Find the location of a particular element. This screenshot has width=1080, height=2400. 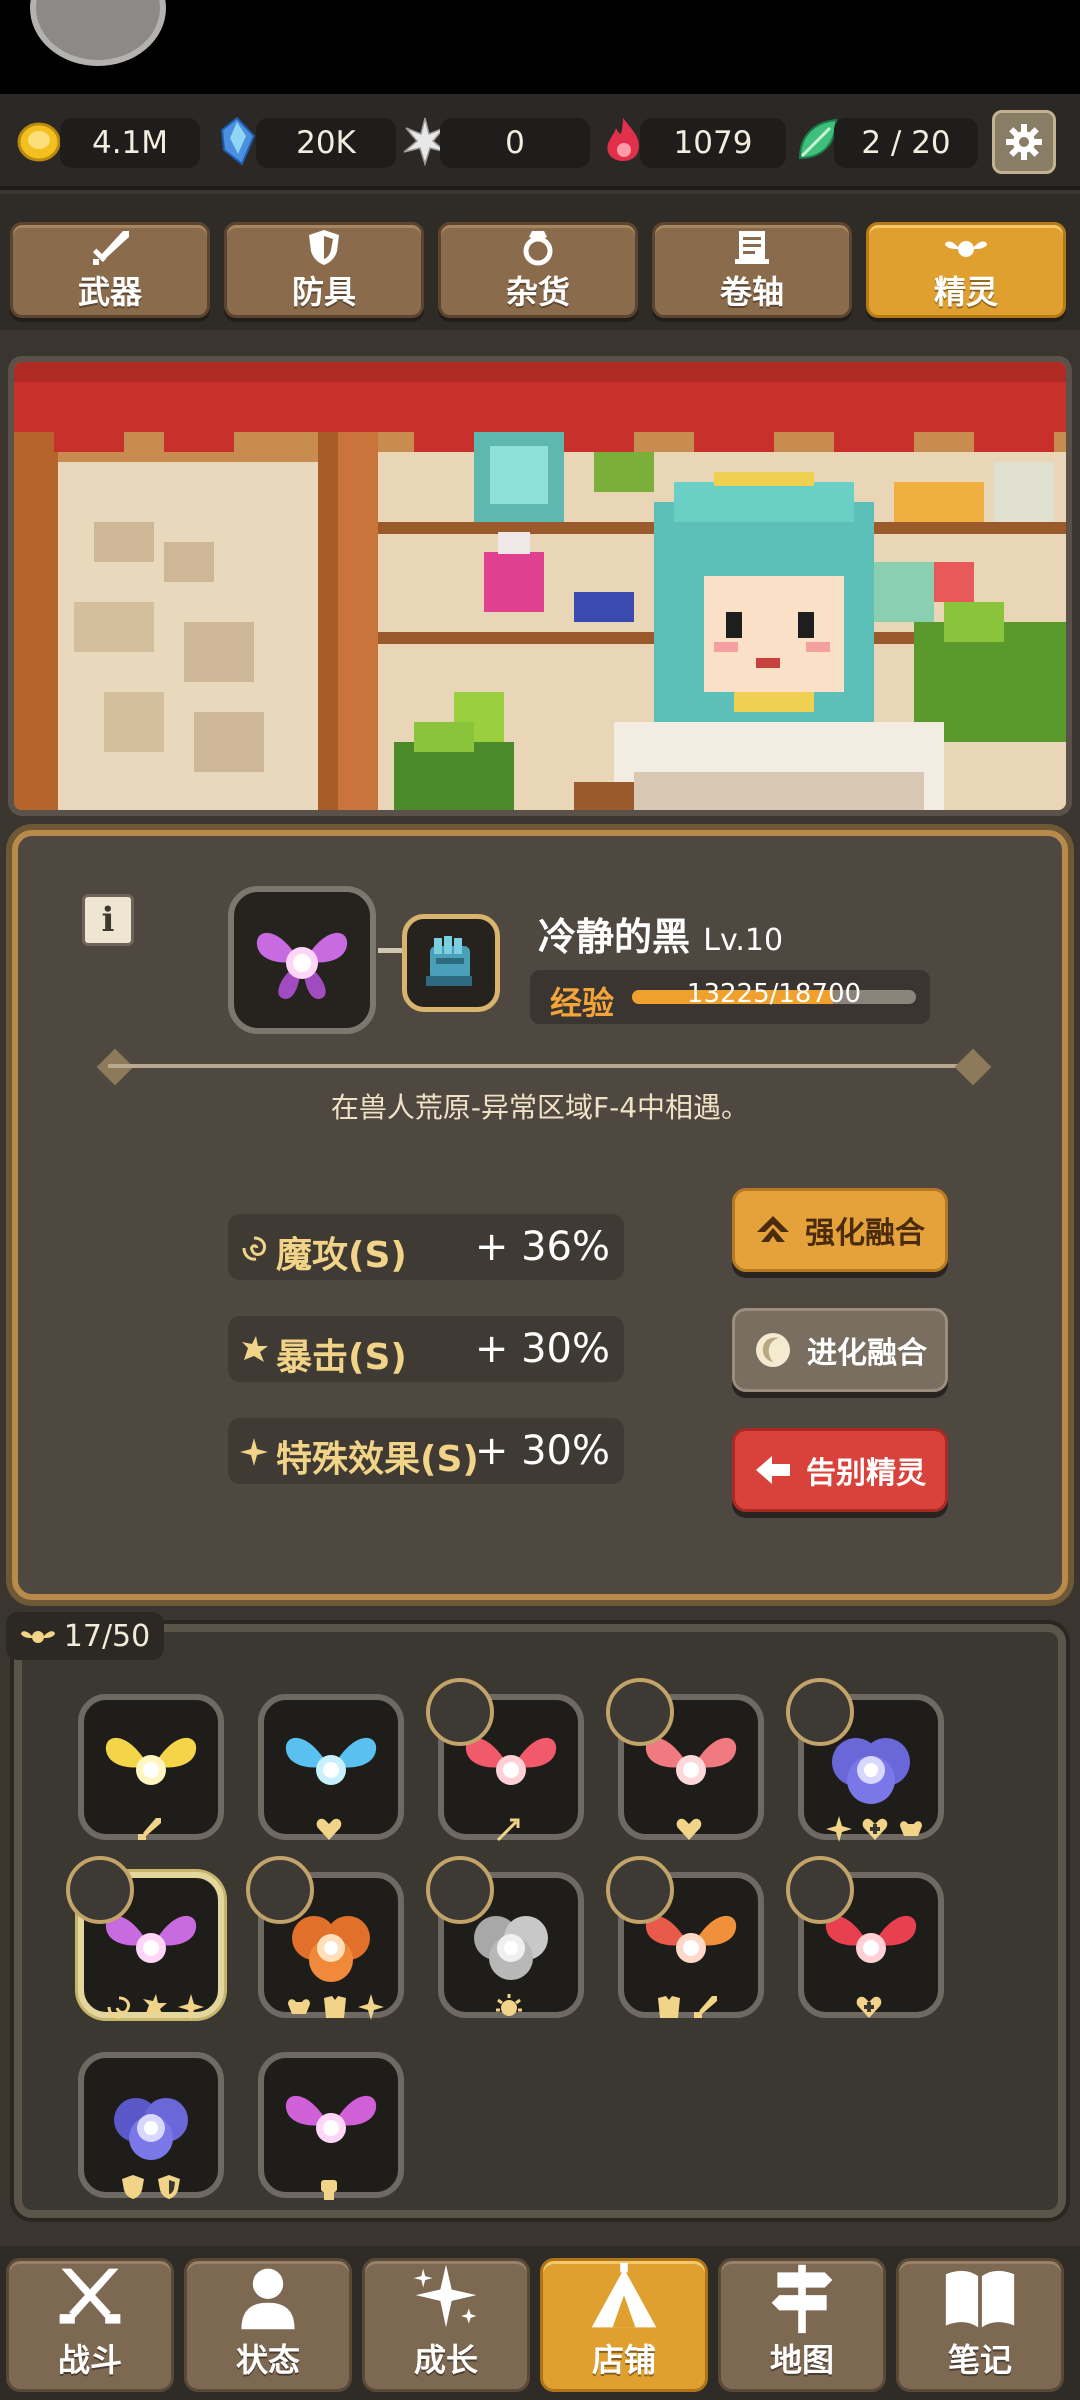

fist-tag-icon is located at coordinates (329, 2190).